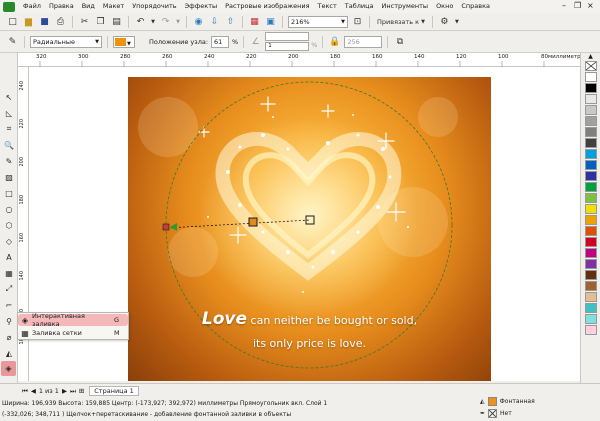 The height and width of the screenshot is (421, 600). What do you see at coordinates (359, 6) in the screenshot?
I see `menu-table: Таблица` at bounding box center [359, 6].